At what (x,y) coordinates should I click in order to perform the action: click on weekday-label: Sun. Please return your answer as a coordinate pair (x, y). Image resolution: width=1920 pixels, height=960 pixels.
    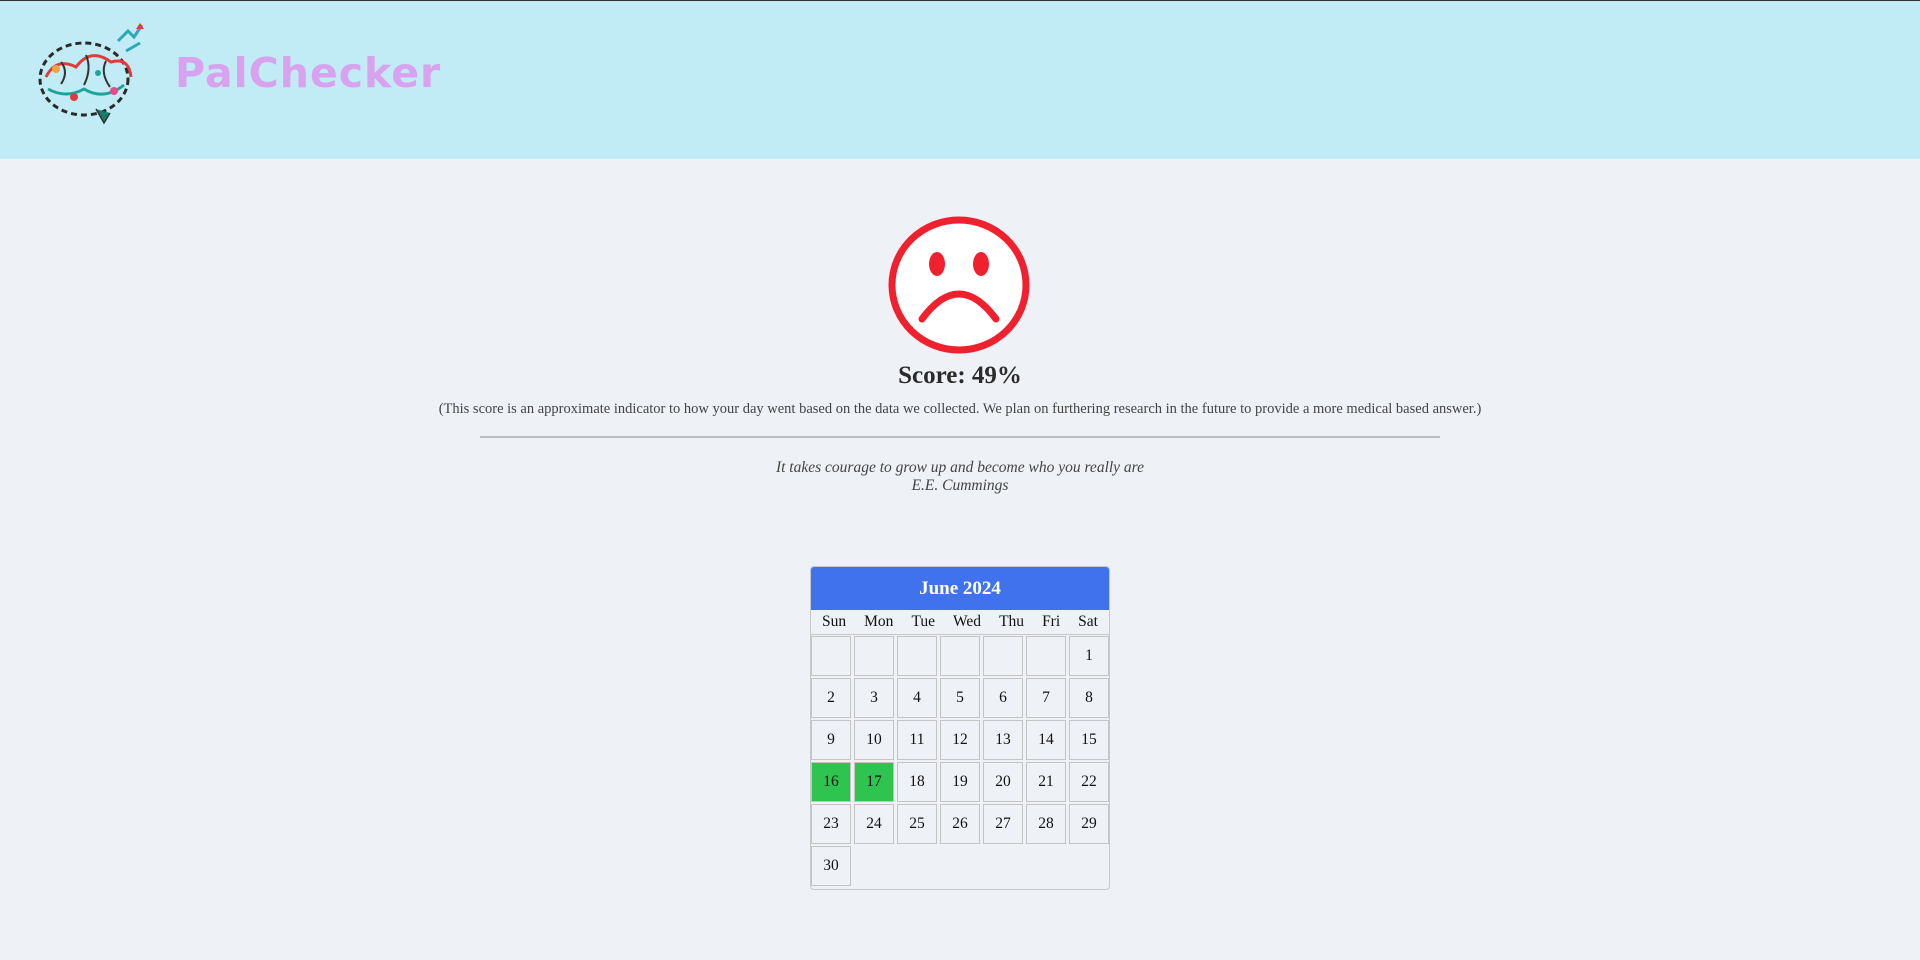
    Looking at the image, I should click on (834, 621).